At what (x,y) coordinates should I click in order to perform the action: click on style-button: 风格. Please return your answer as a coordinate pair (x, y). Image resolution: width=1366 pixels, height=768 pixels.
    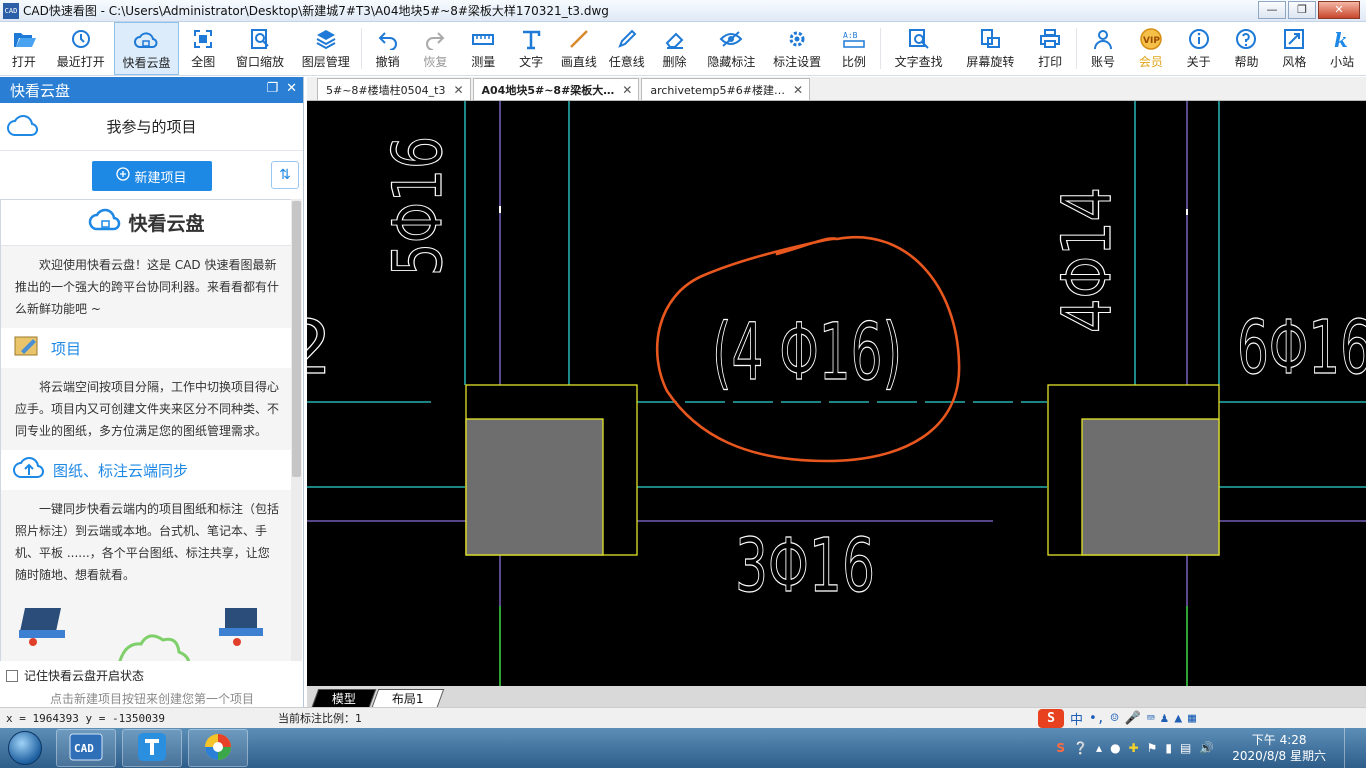
    Looking at the image, I should click on (1294, 48).